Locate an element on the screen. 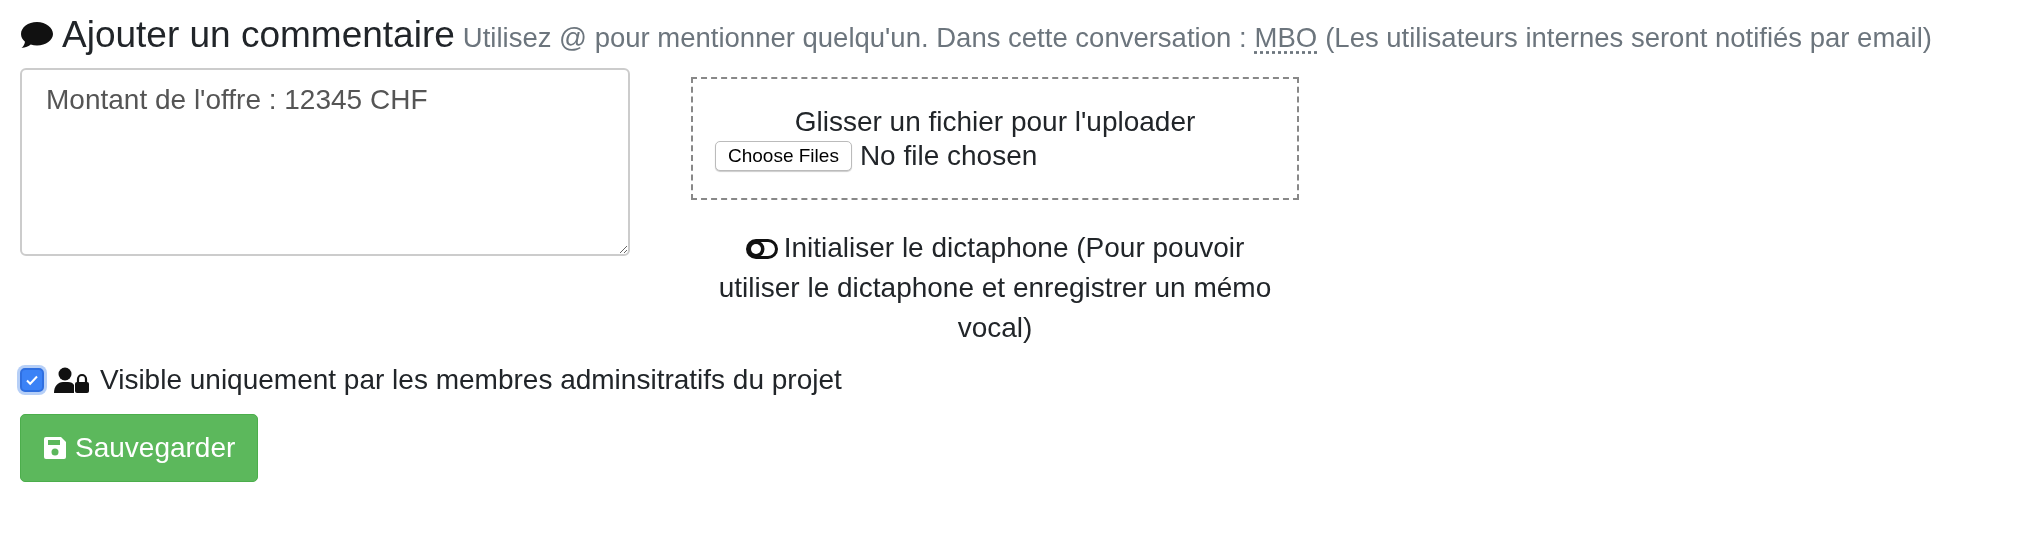 Image resolution: width=2026 pixels, height=552 pixels. mention-hint: Utilisez @ pour mentionner quelqu'un. Dans cette conversation : is located at coordinates (854, 38).